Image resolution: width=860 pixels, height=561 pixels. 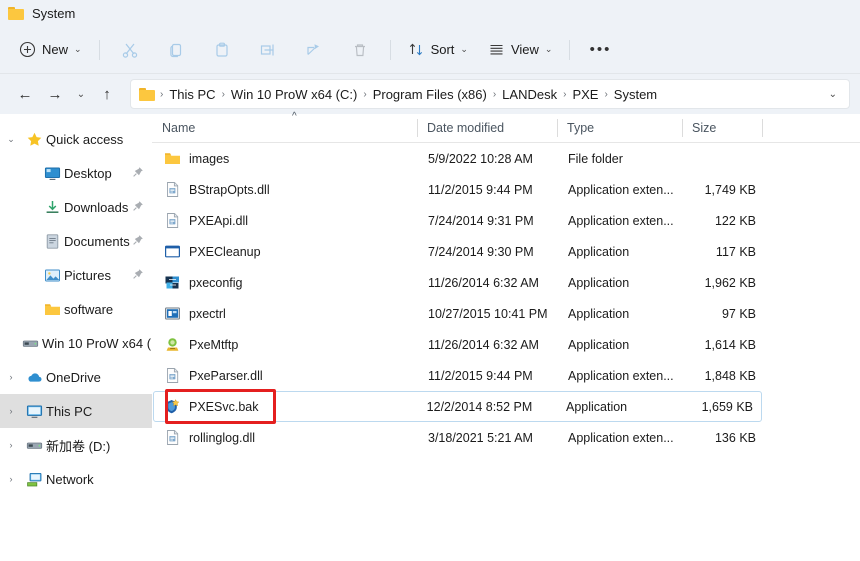 I want to click on breadcrumb-item-1: Win 10 ProW x64 (C:), so click(x=294, y=94).